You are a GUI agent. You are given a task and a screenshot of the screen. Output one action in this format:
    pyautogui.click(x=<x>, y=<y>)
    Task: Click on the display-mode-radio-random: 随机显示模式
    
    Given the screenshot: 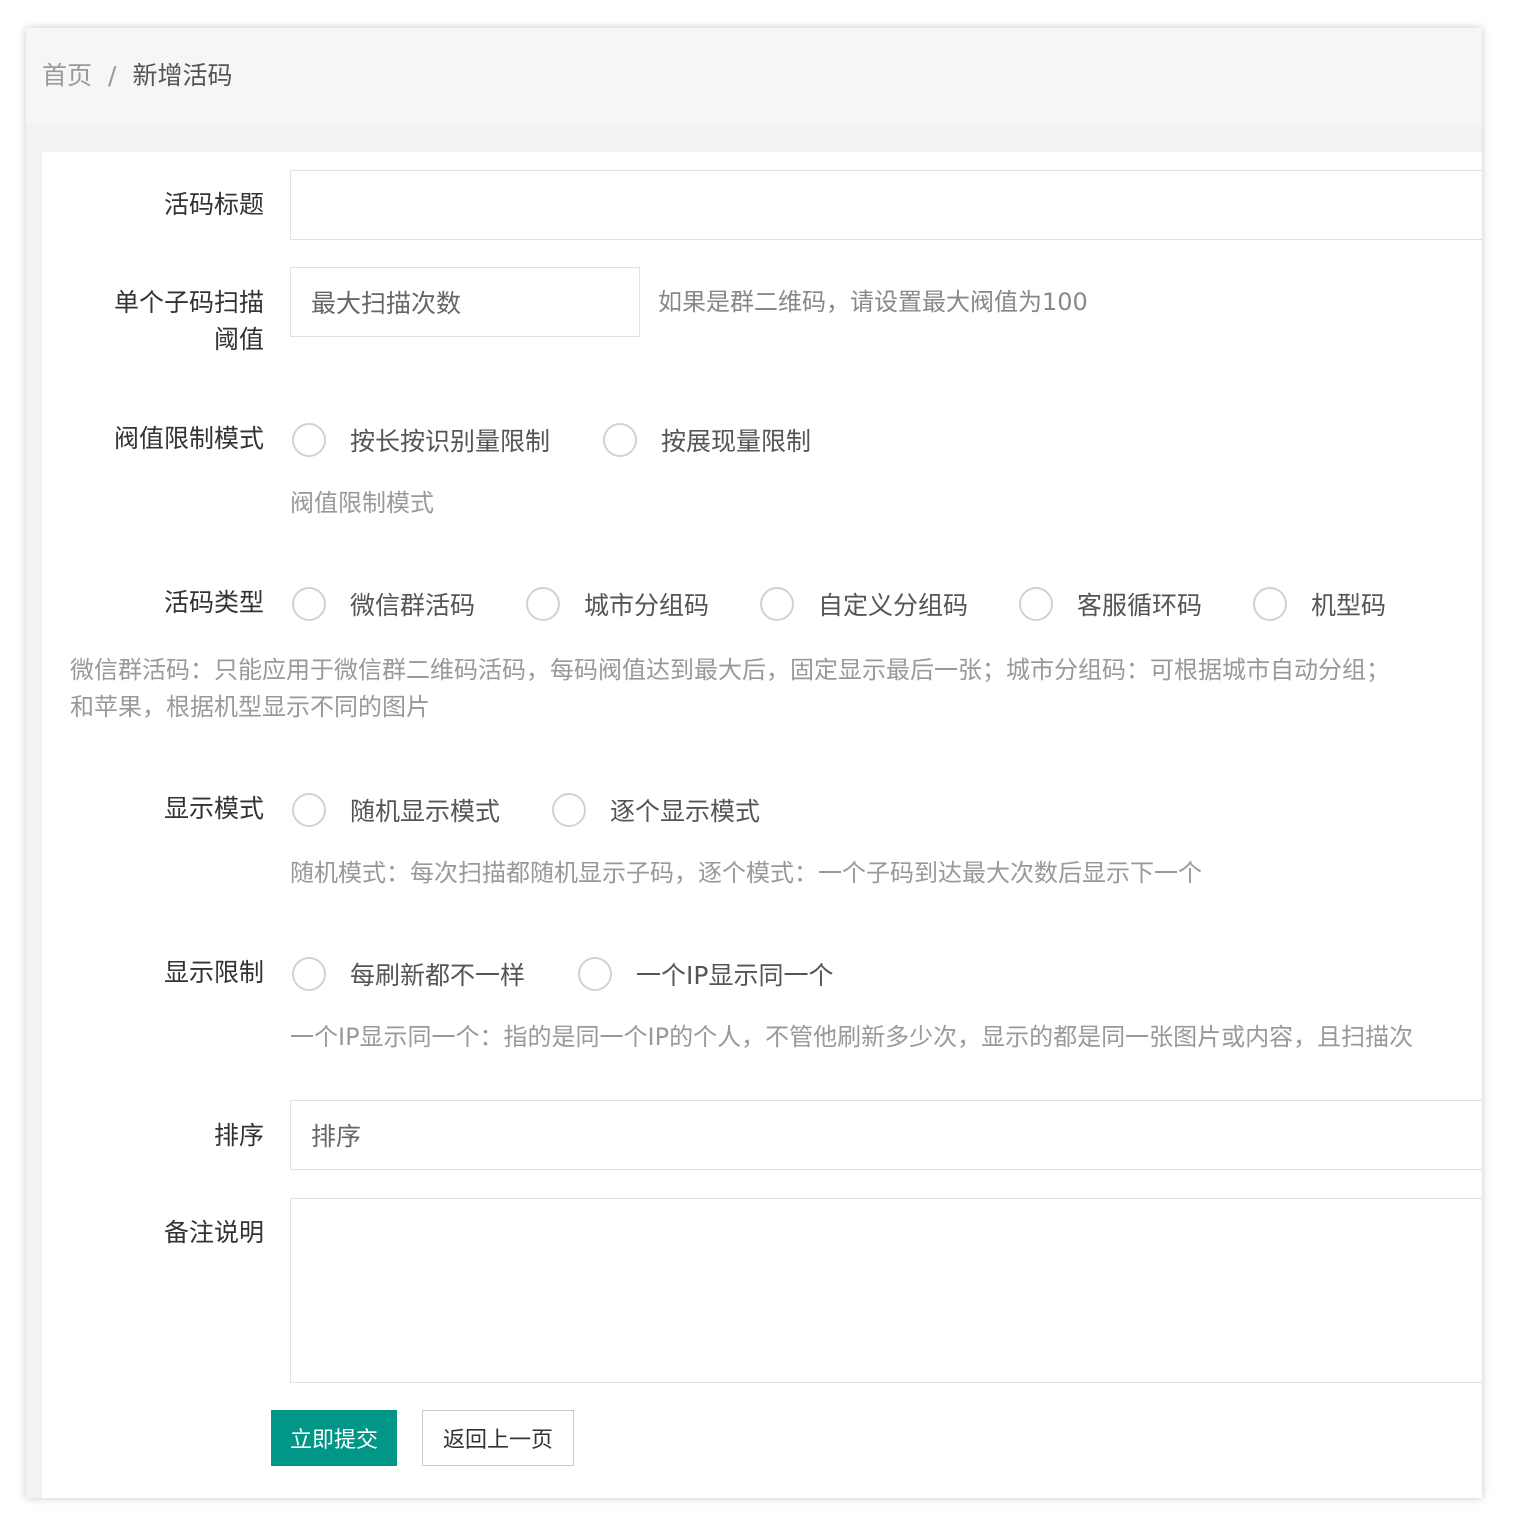 What is the action you would take?
    pyautogui.click(x=396, y=810)
    